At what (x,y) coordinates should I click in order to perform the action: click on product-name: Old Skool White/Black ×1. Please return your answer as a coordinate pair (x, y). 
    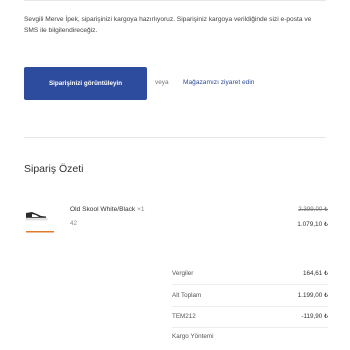
    Looking at the image, I should click on (107, 209).